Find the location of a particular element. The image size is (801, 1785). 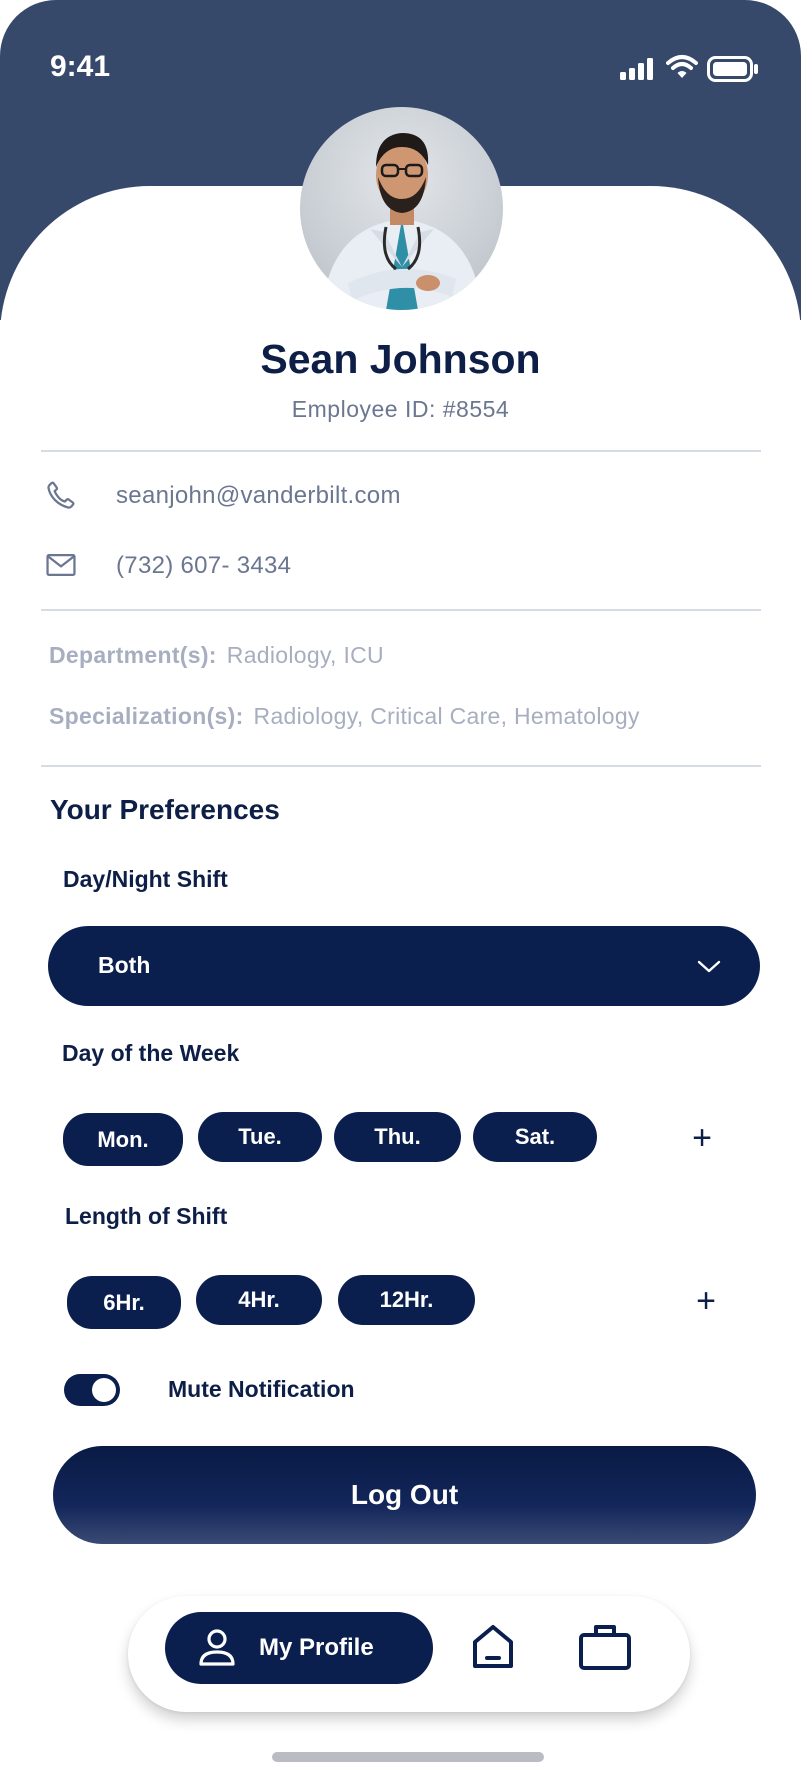

day-chip-thu: Thu. is located at coordinates (397, 1137).